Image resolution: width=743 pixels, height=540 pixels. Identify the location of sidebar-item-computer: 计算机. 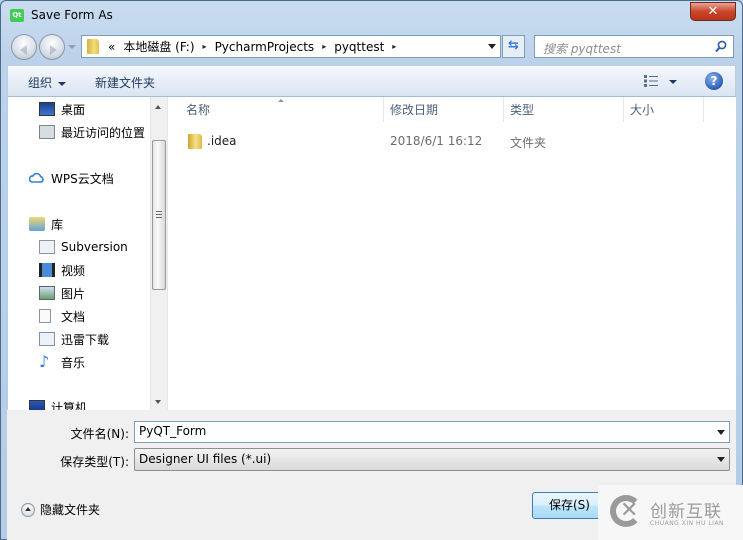
(58, 403).